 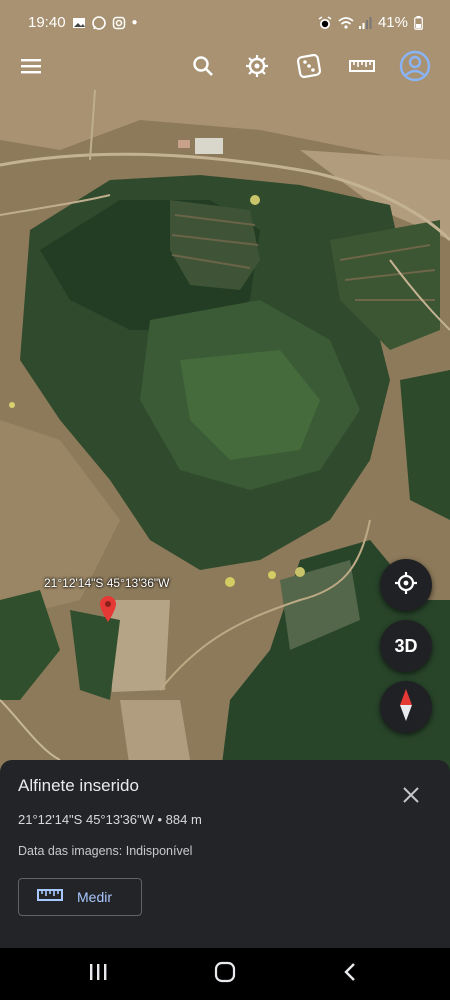 I want to click on back-icon, so click(x=350, y=974).